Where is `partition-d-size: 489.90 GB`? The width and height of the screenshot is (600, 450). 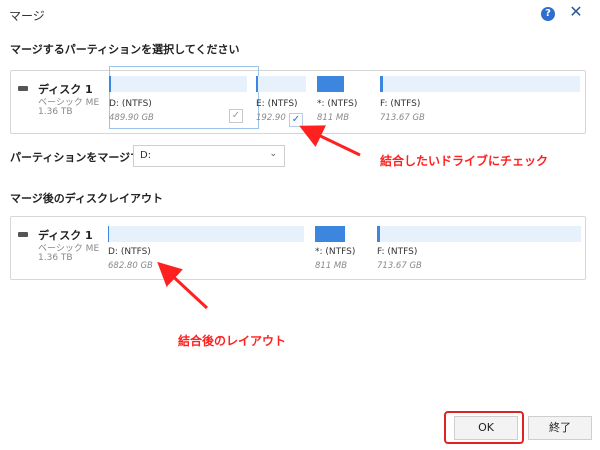 partition-d-size: 489.90 GB is located at coordinates (131, 118).